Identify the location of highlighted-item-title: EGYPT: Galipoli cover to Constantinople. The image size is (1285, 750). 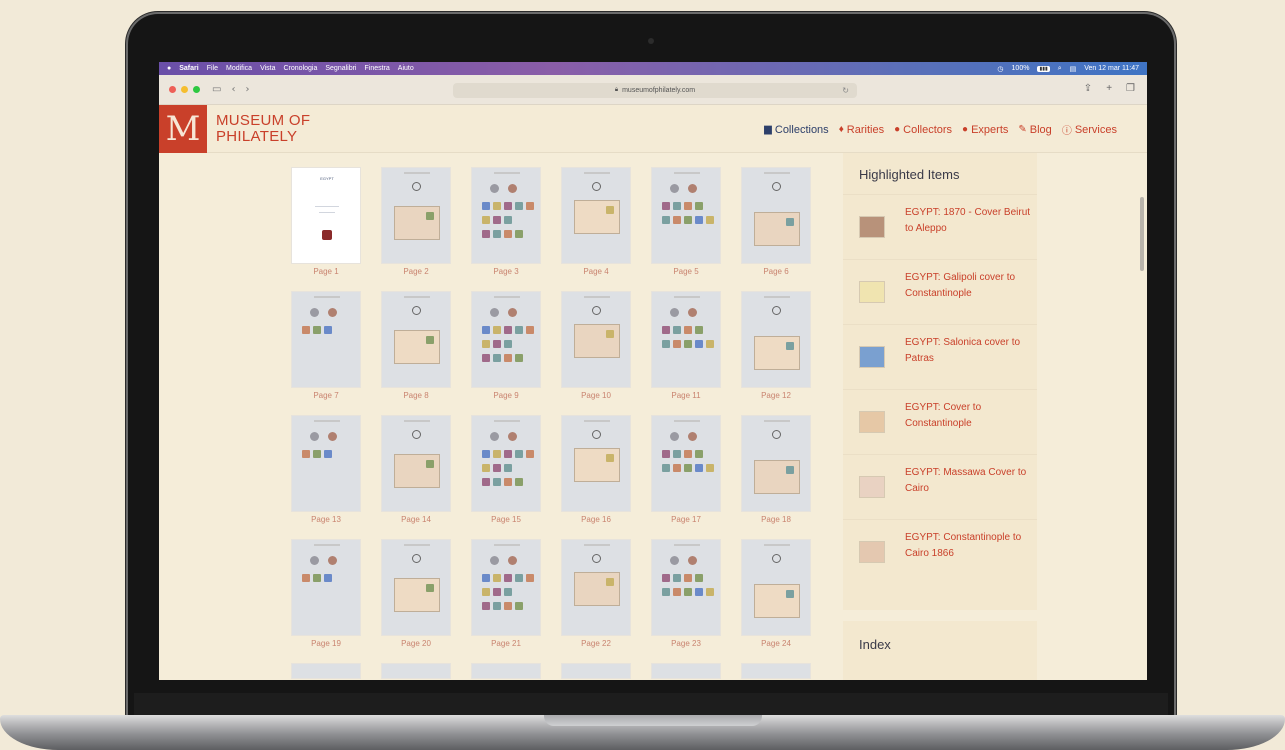
(968, 286).